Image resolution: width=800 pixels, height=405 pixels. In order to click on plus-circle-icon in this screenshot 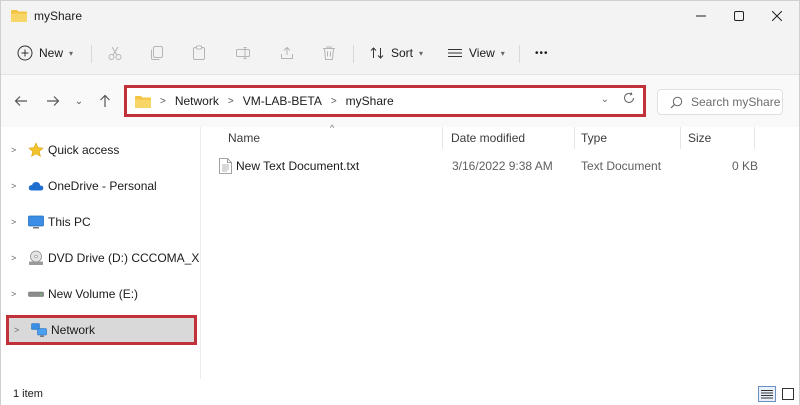, I will do `click(25, 53)`.